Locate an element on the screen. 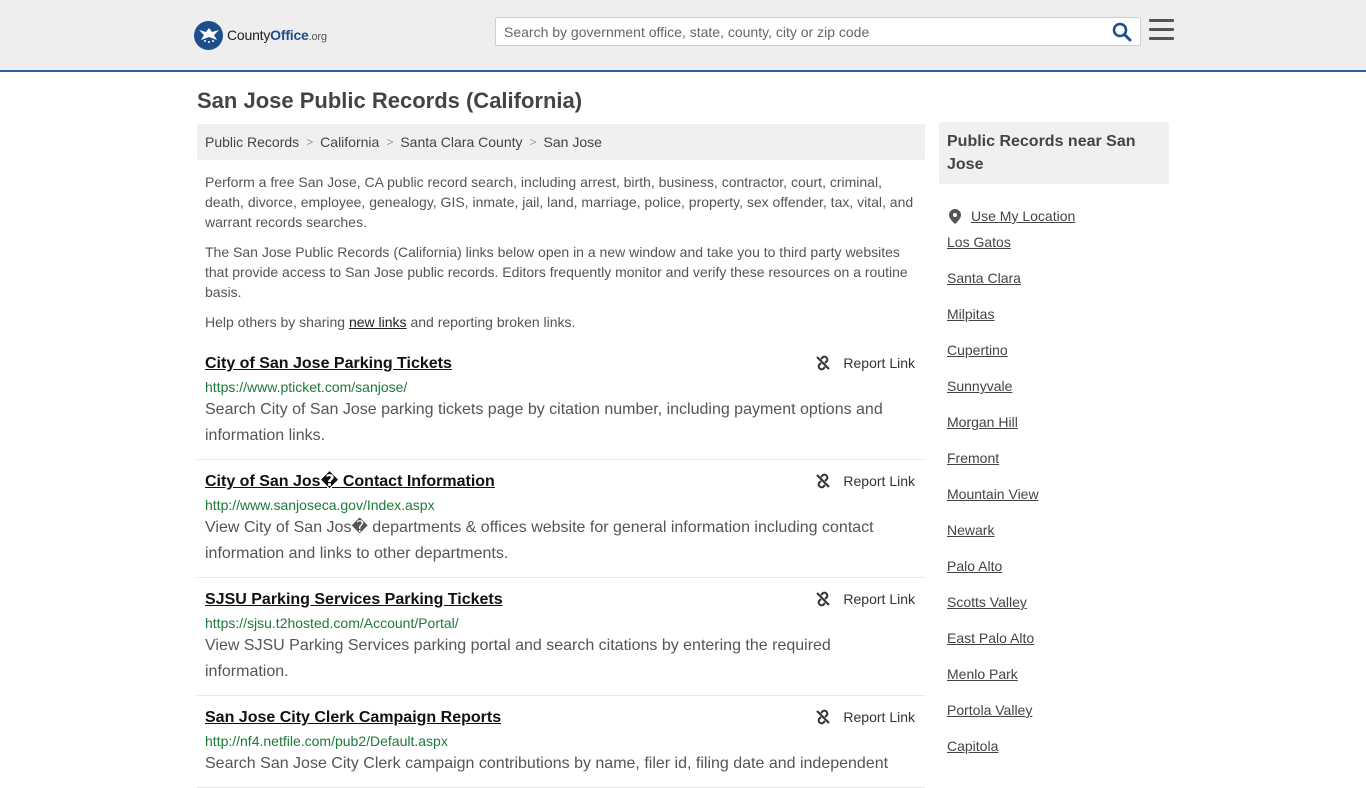 The image size is (1366, 788). new-links-link: new links is located at coordinates (378, 322).